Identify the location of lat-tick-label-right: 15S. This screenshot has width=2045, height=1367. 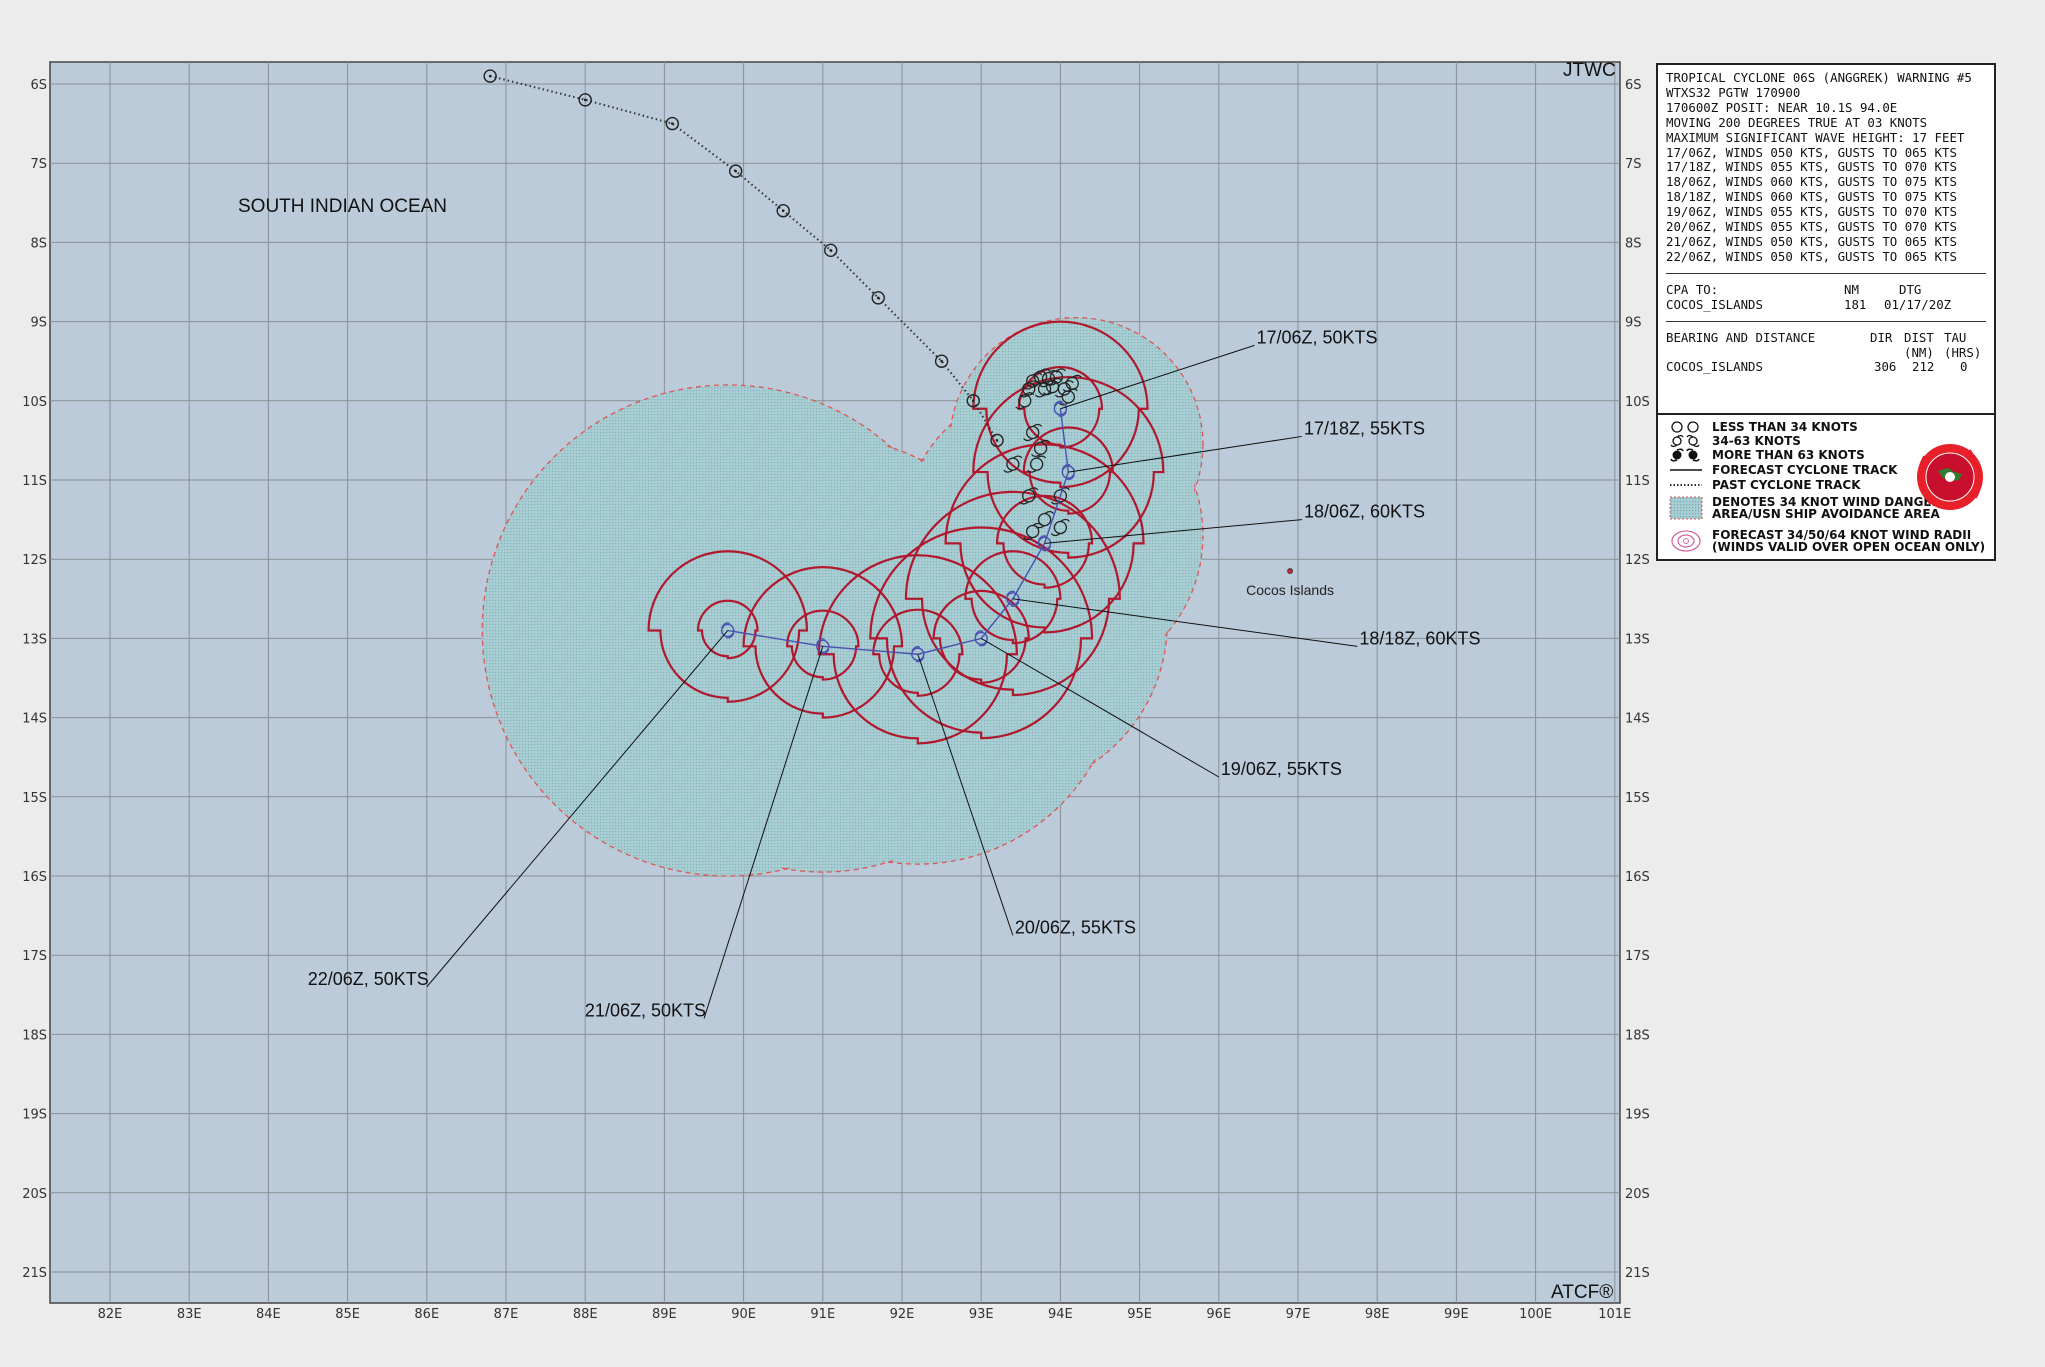
(1637, 798).